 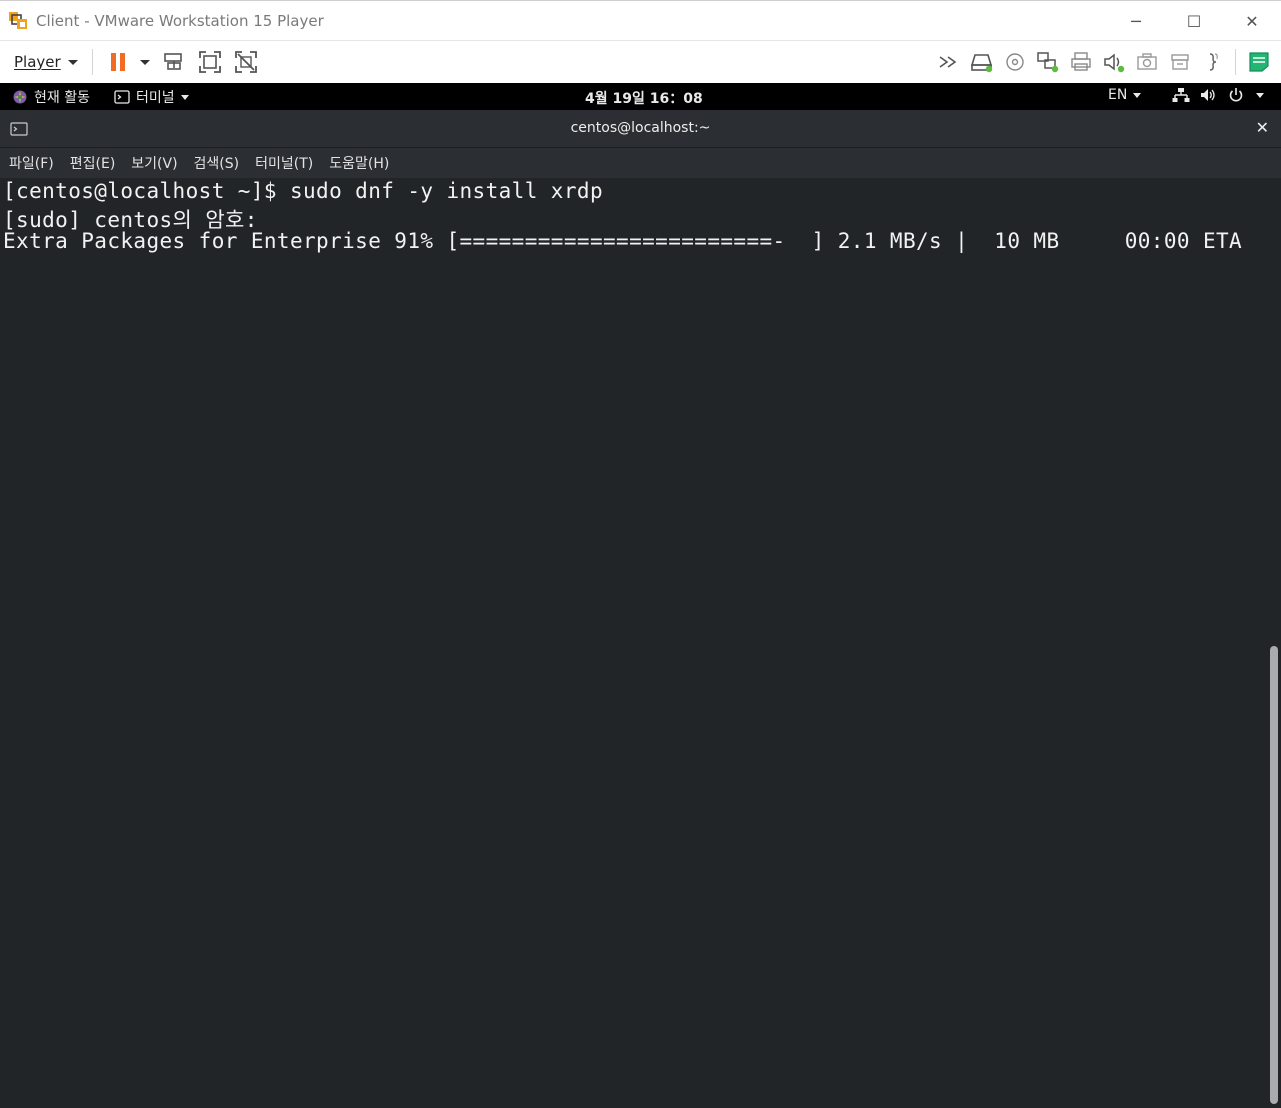 I want to click on speaker-icon, so click(x=1113, y=63).